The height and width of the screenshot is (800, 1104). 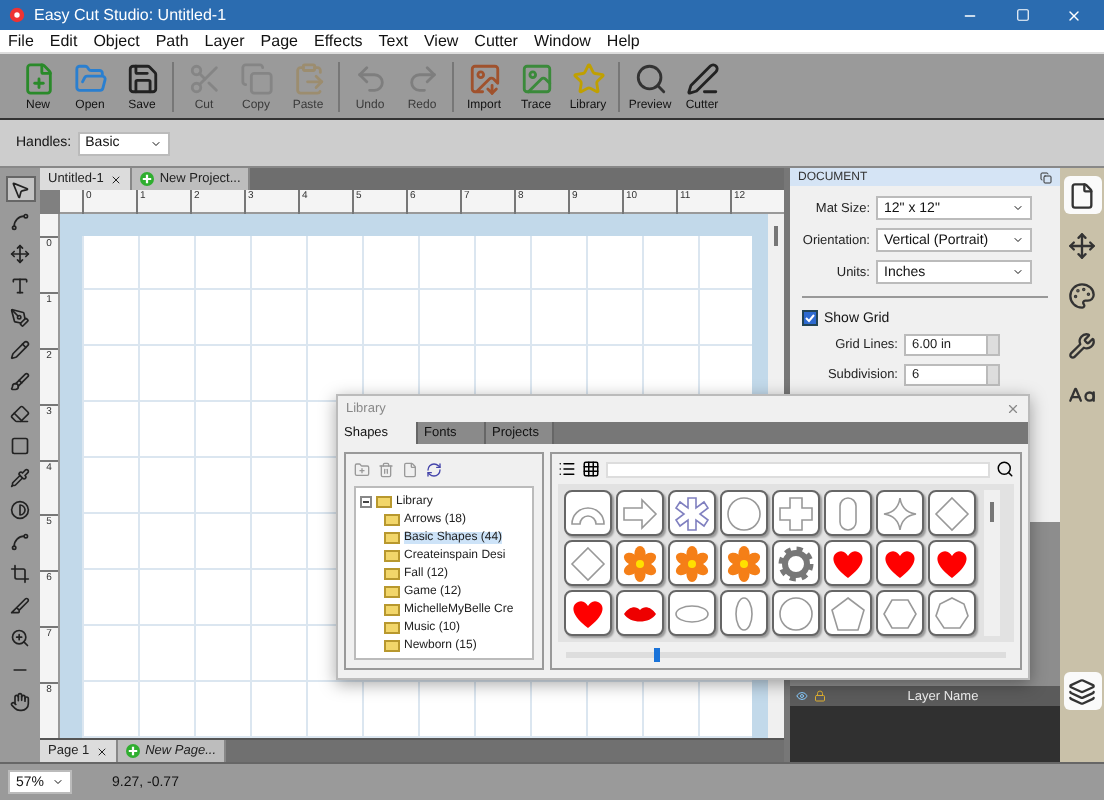 What do you see at coordinates (116, 41) in the screenshot?
I see `menu-item: Object` at bounding box center [116, 41].